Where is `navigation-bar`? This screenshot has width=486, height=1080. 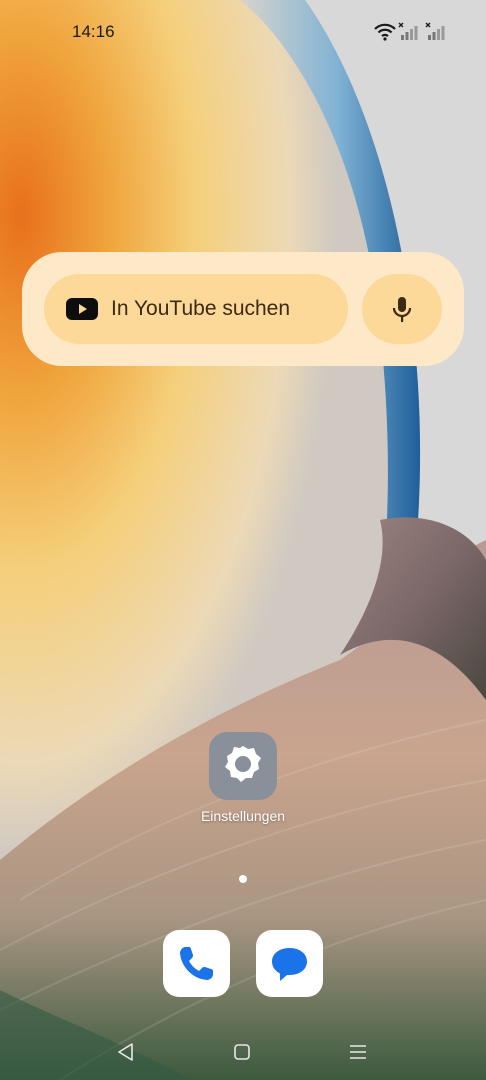
navigation-bar is located at coordinates (243, 1052).